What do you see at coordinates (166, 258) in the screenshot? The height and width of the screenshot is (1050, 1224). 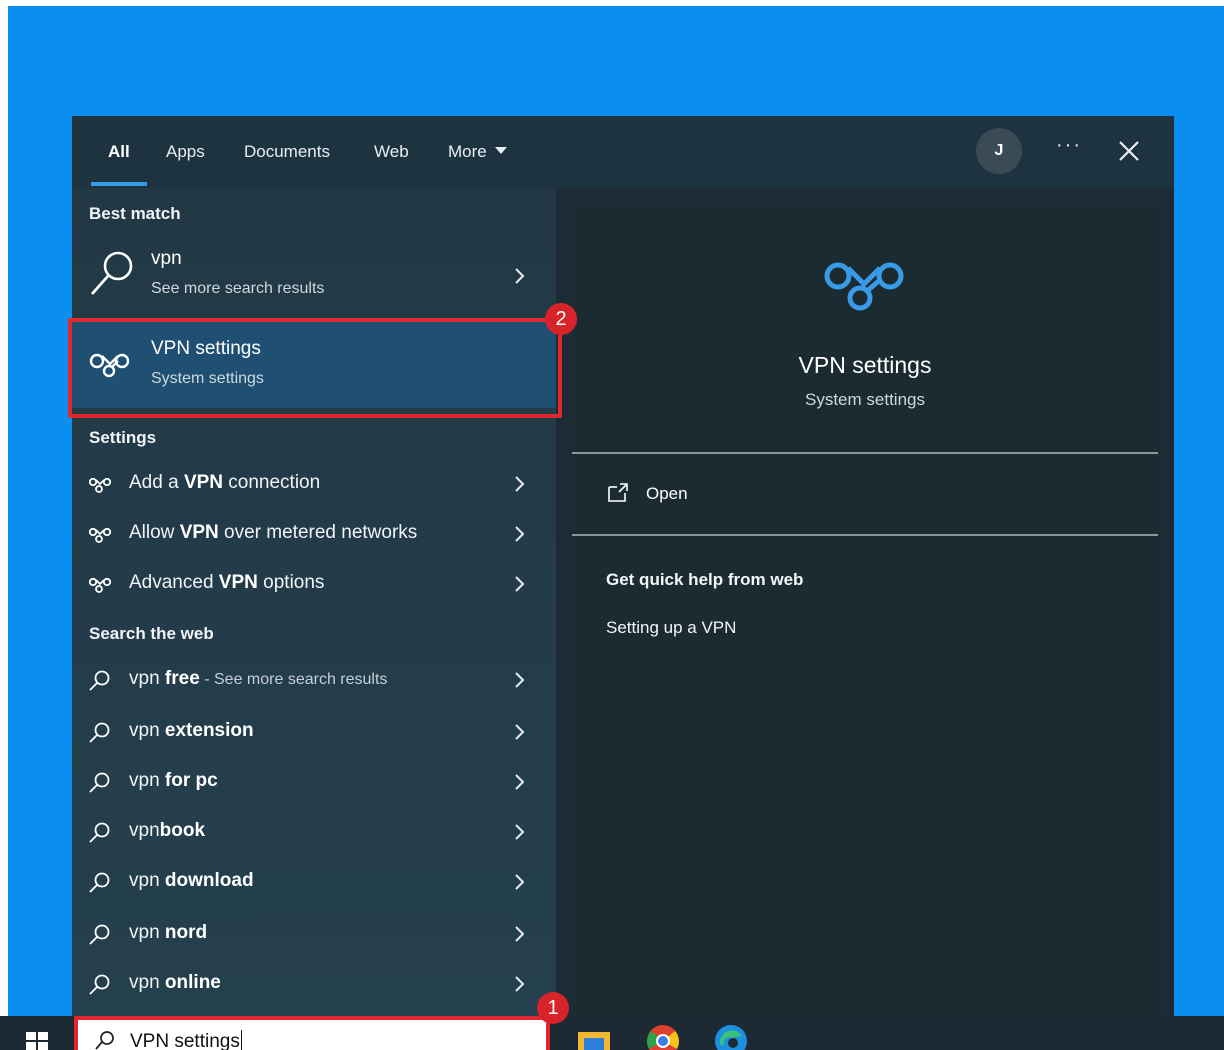 I see `result-title: vpn` at bounding box center [166, 258].